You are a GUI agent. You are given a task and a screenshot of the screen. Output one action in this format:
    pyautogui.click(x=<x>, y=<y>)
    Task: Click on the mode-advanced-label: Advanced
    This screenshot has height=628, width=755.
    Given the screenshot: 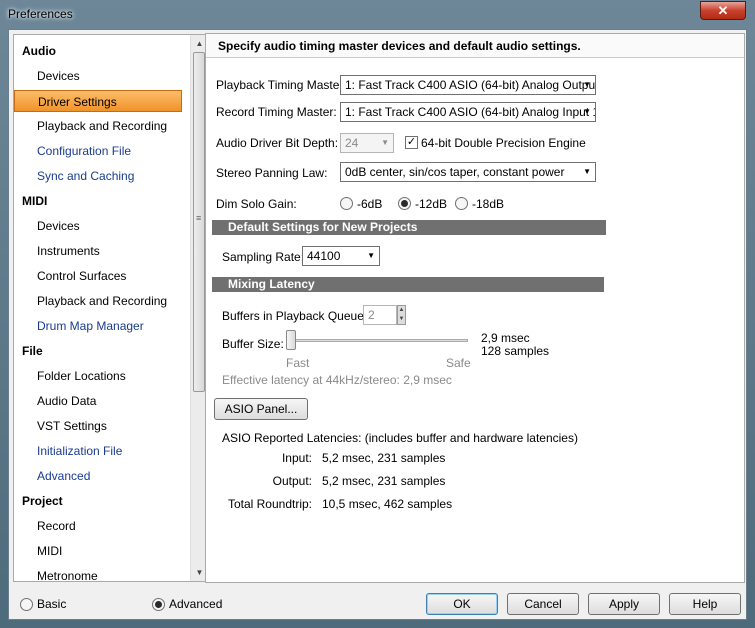 What is the action you would take?
    pyautogui.click(x=196, y=604)
    